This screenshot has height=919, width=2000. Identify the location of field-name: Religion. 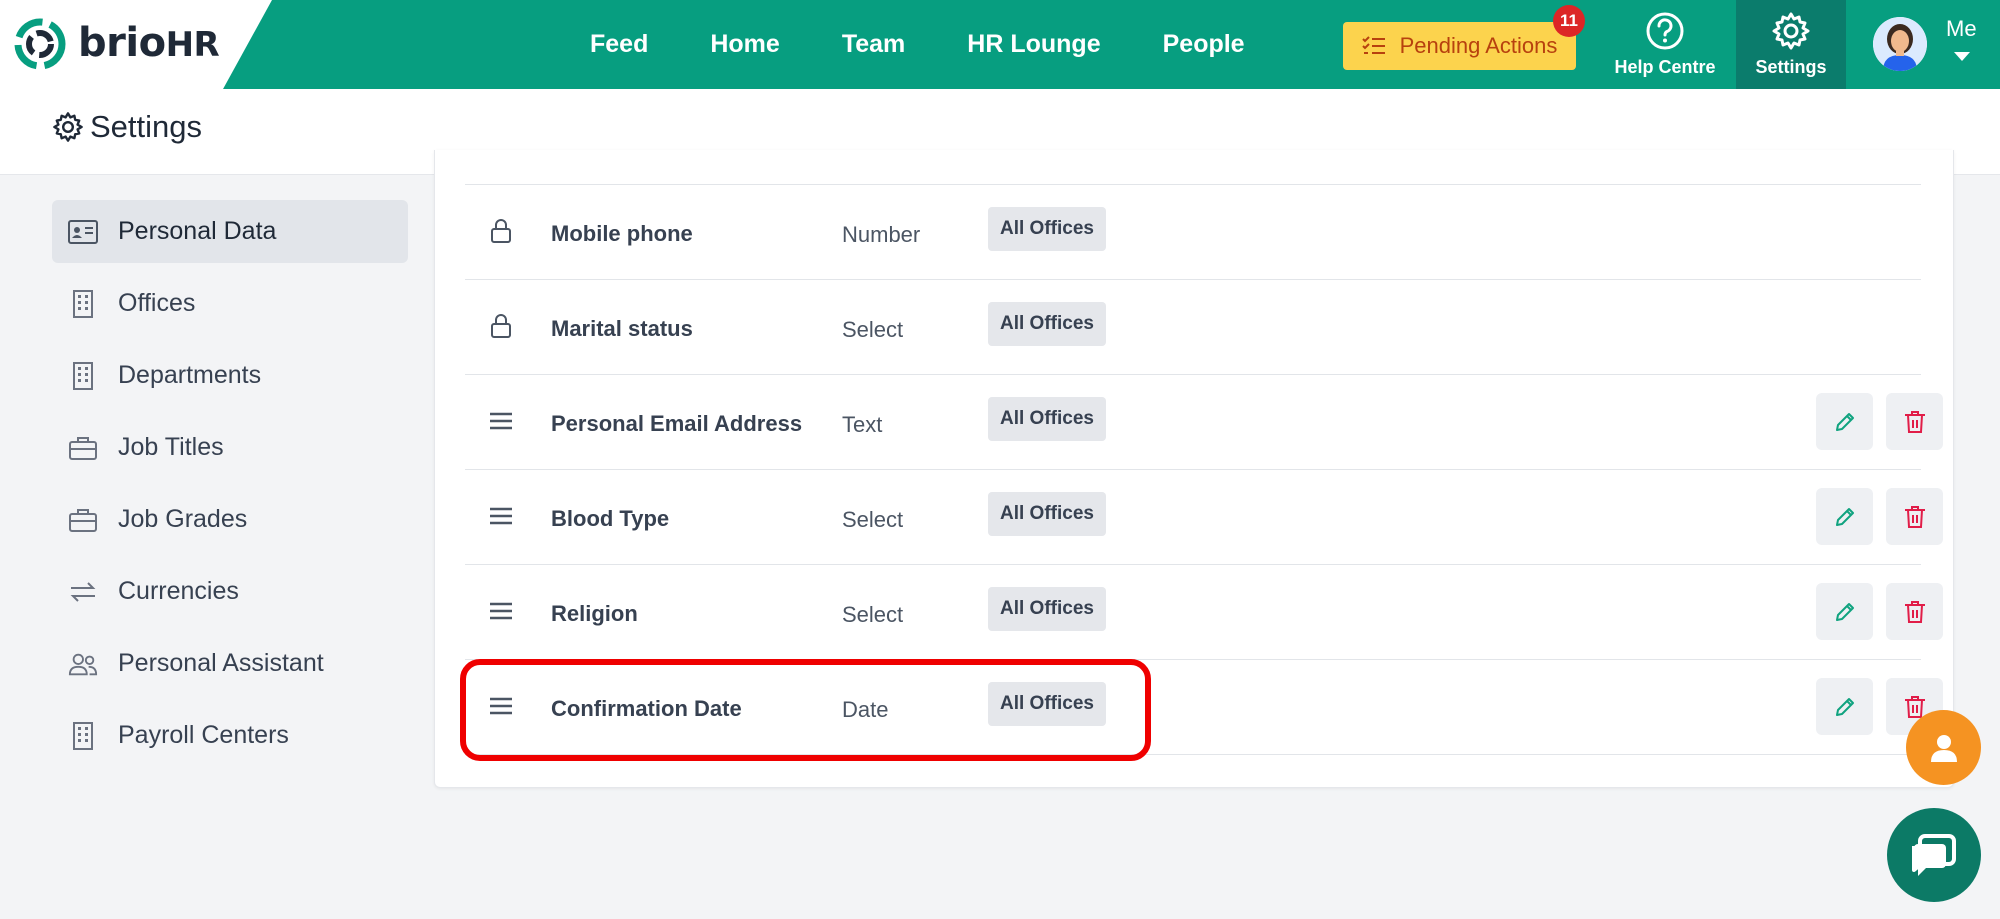
(594, 613).